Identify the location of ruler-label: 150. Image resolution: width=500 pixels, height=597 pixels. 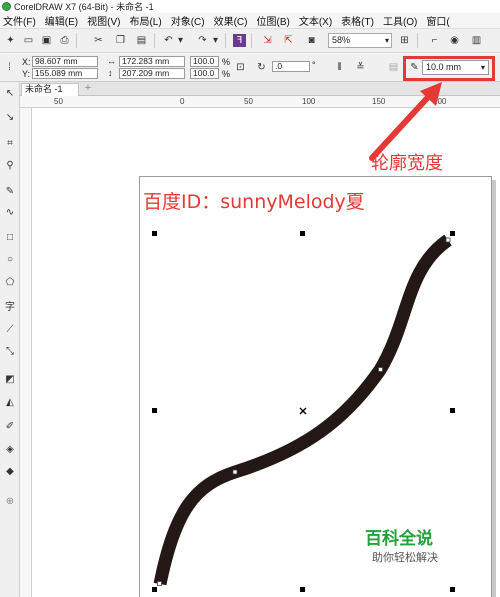
(379, 101).